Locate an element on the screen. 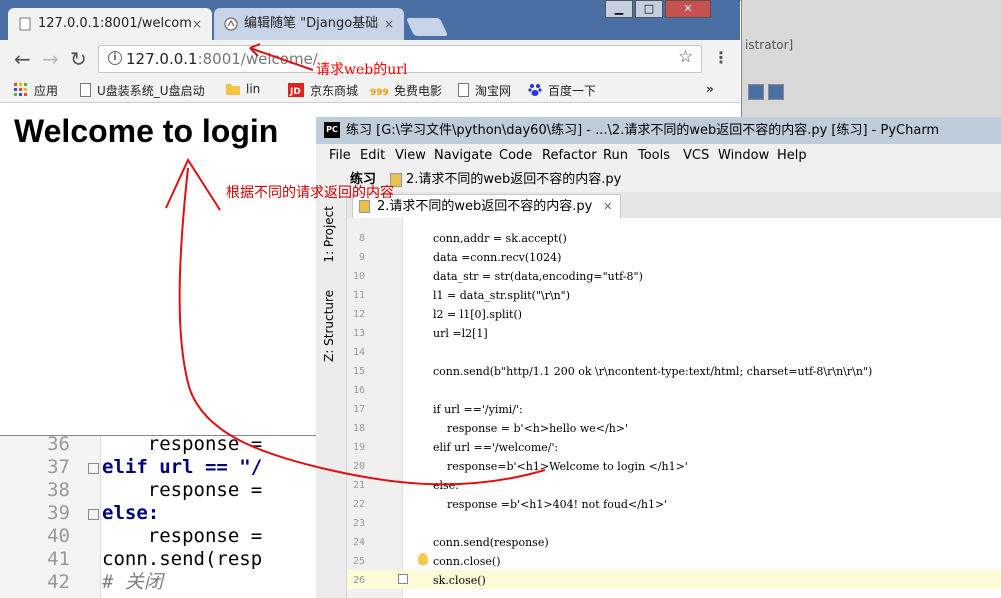  structure-tool-button: Z: Structure is located at coordinates (329, 326).